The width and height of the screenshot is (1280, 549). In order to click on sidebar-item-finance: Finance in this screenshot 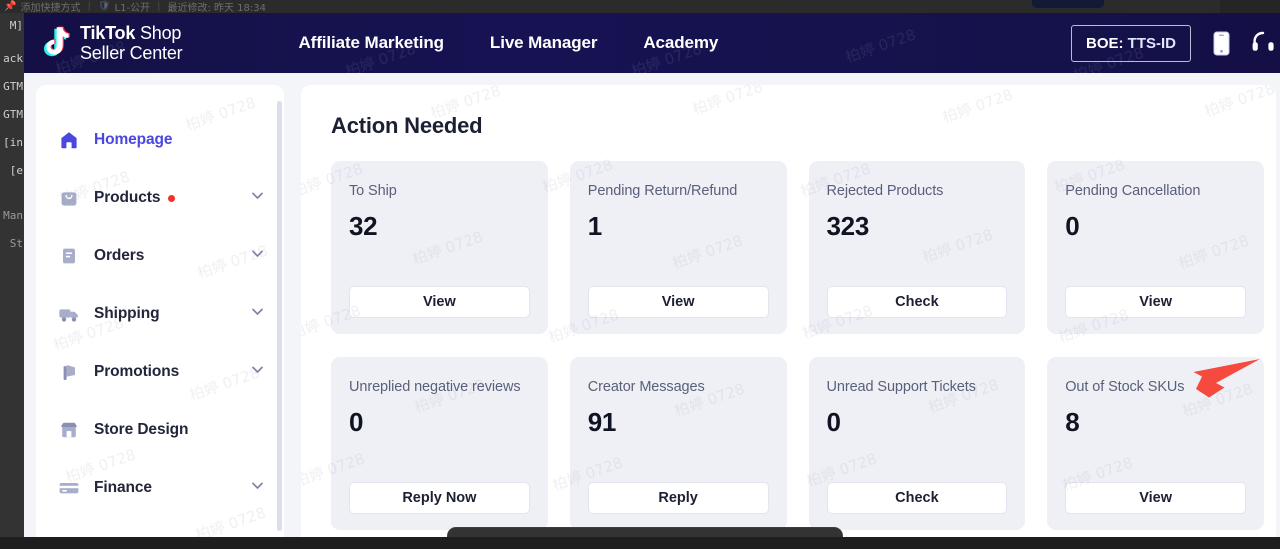, I will do `click(160, 488)`.